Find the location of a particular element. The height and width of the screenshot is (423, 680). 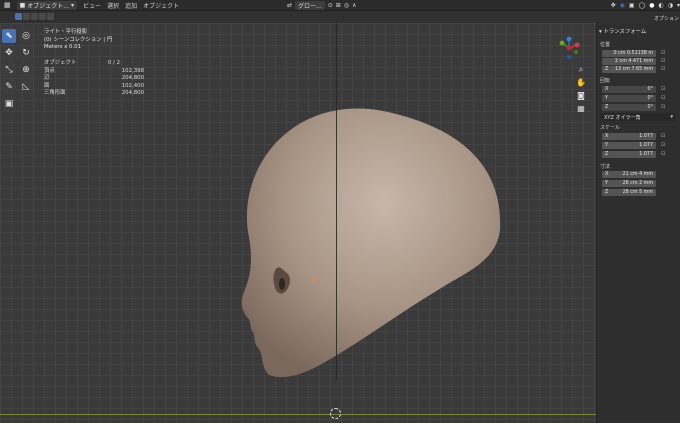

shading-material-icon: ◐ is located at coordinates (660, 5).